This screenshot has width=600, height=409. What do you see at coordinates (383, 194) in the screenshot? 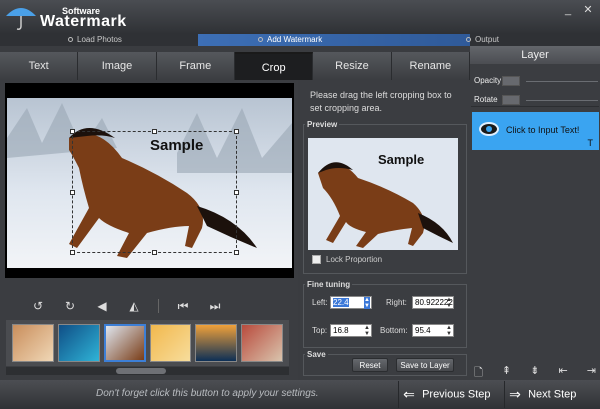
I see `crop-preview: Sample` at bounding box center [383, 194].